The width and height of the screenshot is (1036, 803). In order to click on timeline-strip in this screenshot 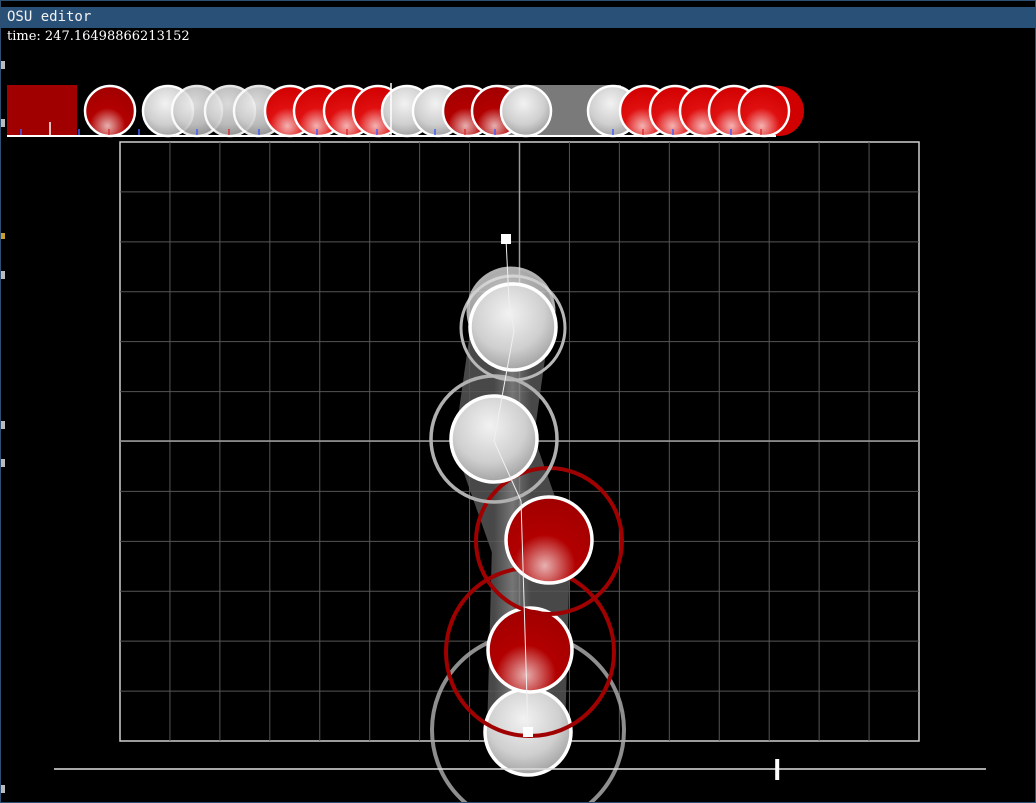, I will do `click(405, 110)`.